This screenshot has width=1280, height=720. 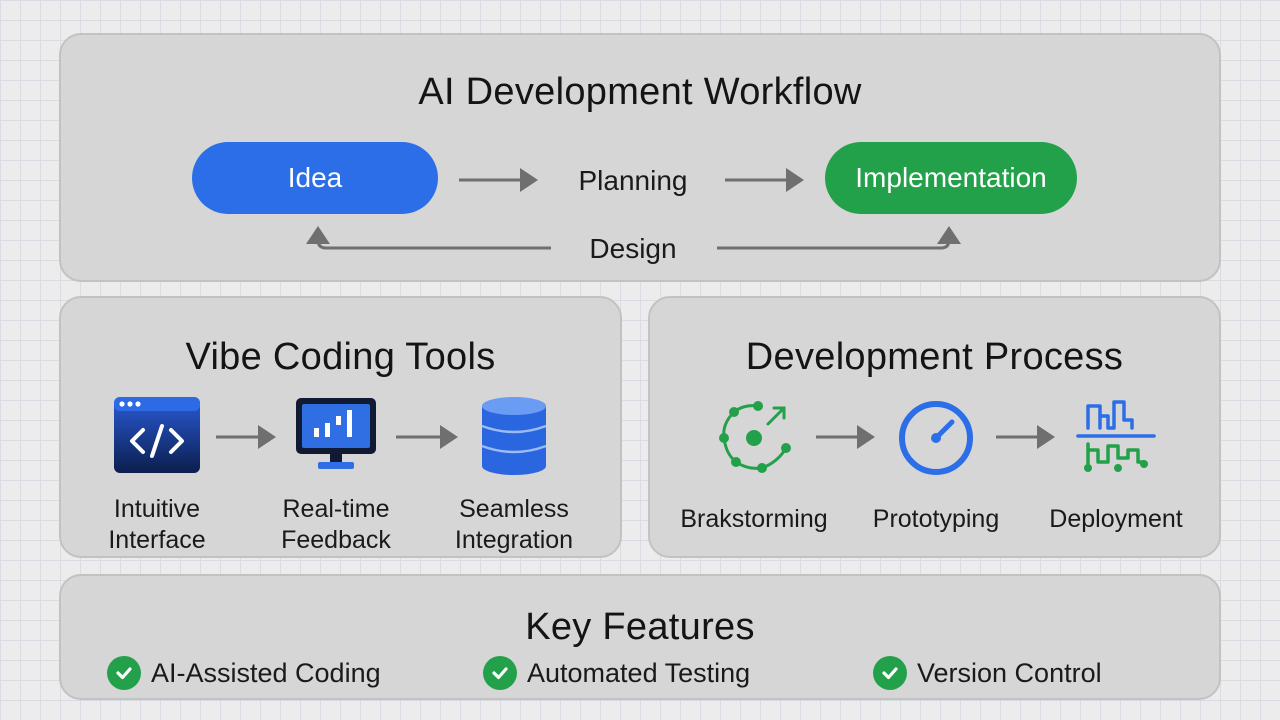 What do you see at coordinates (428, 238) in the screenshot?
I see `arrow-design-to-idea` at bounding box center [428, 238].